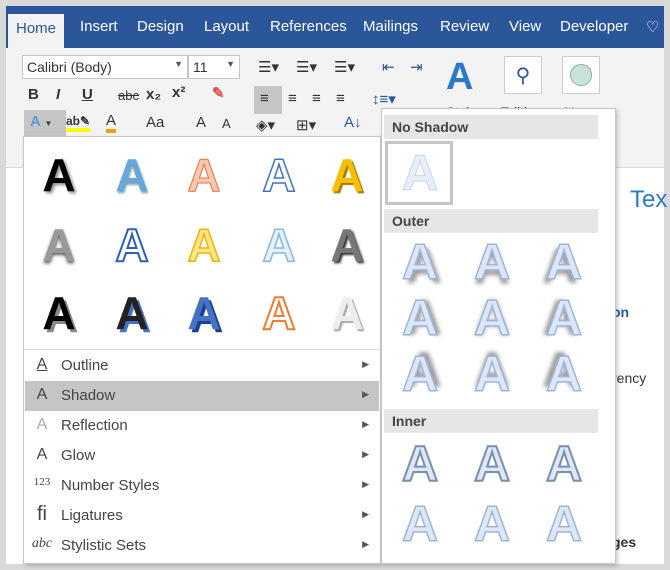 This screenshot has width=670, height=570. Describe the element at coordinates (42, 424) in the screenshot. I see `reflection-icon: A` at that location.